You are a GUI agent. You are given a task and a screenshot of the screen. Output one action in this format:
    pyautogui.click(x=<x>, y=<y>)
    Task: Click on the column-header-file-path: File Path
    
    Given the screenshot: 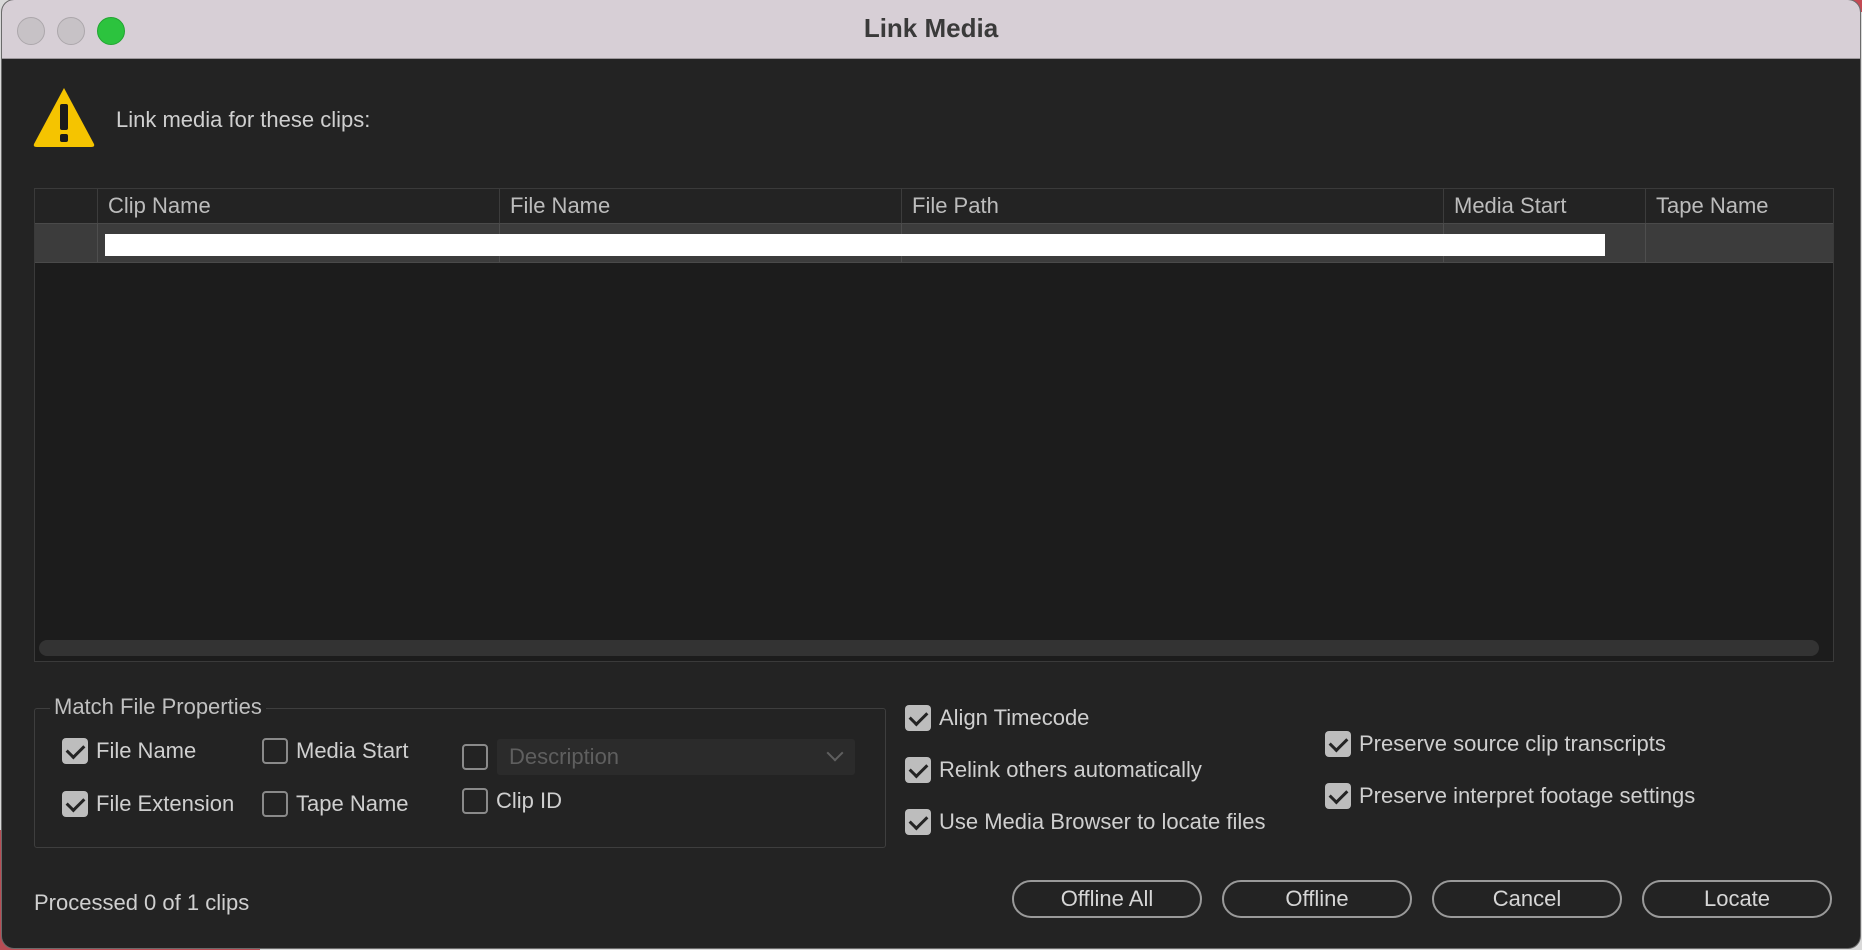 What is the action you would take?
    pyautogui.click(x=1172, y=206)
    